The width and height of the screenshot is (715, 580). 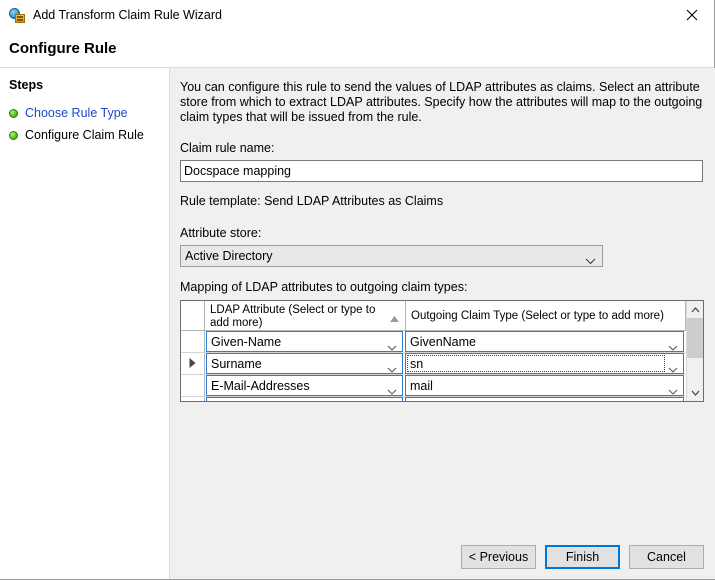 I want to click on step-label: Choose Rule Type, so click(x=76, y=113).